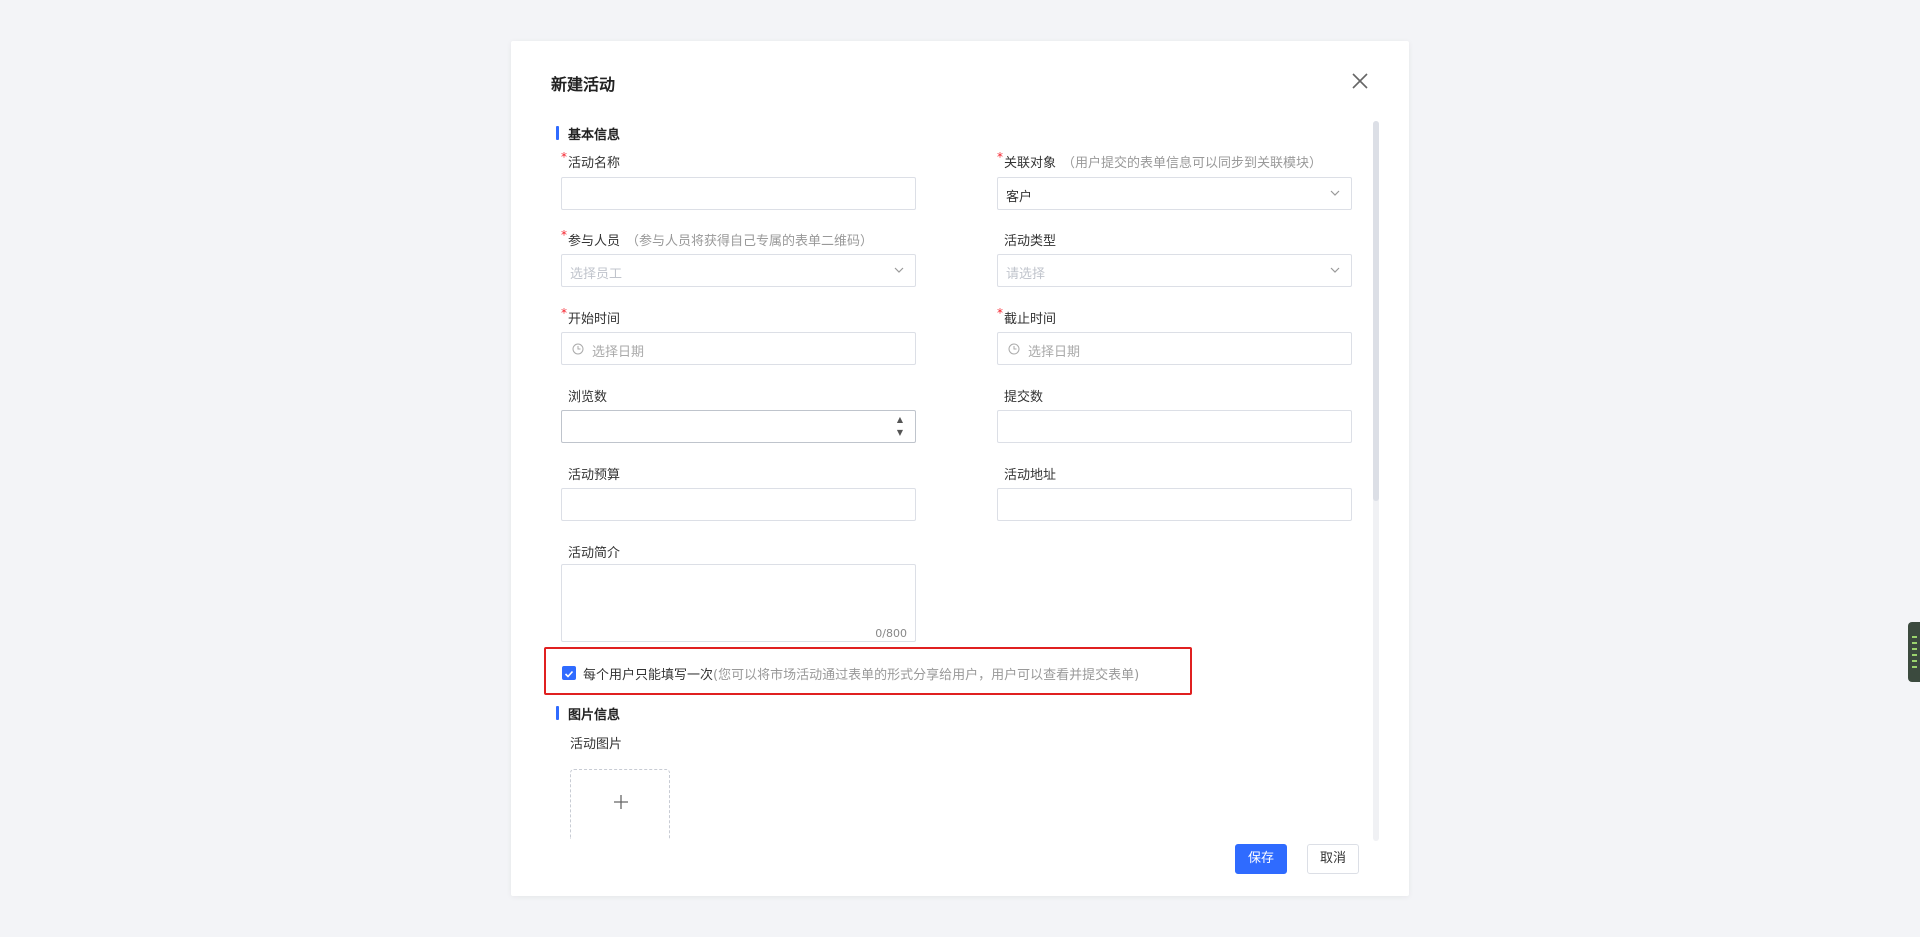 This screenshot has width=1920, height=937. Describe the element at coordinates (588, 397) in the screenshot. I see `views-label: 浏览数` at that location.